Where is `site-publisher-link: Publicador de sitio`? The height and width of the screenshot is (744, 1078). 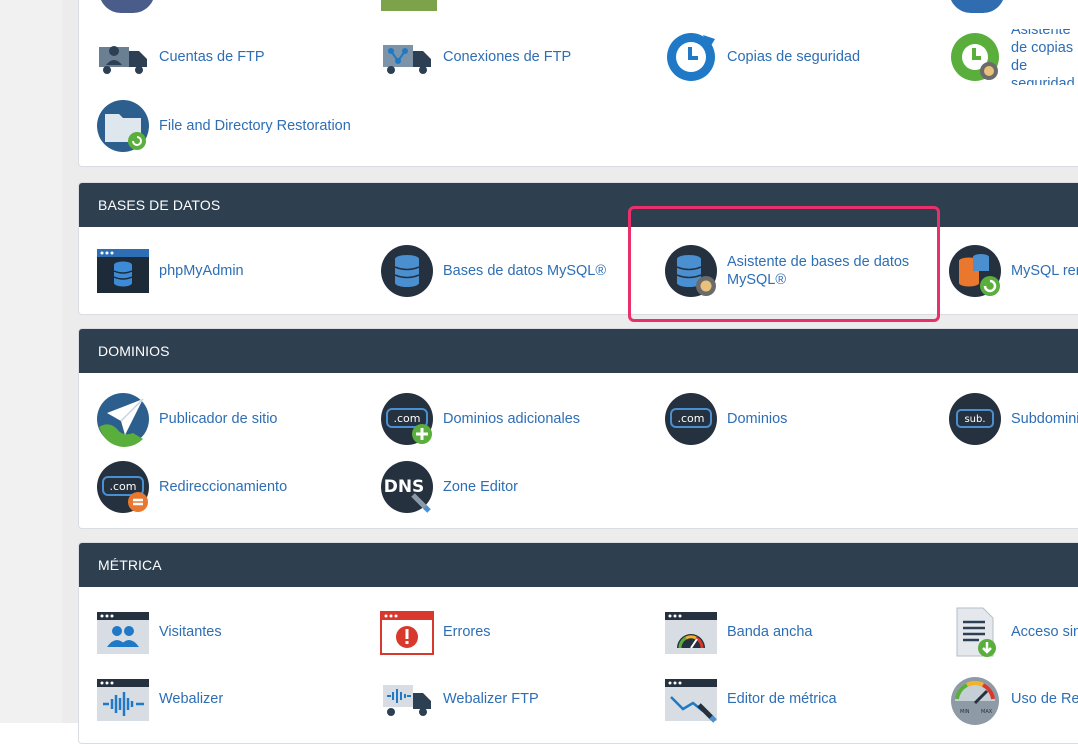 site-publisher-link: Publicador de sitio is located at coordinates (186, 419).